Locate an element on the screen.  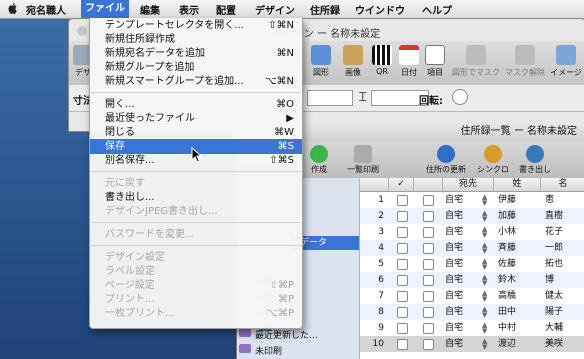
column-header-first-name: 名 is located at coordinates (562, 185).